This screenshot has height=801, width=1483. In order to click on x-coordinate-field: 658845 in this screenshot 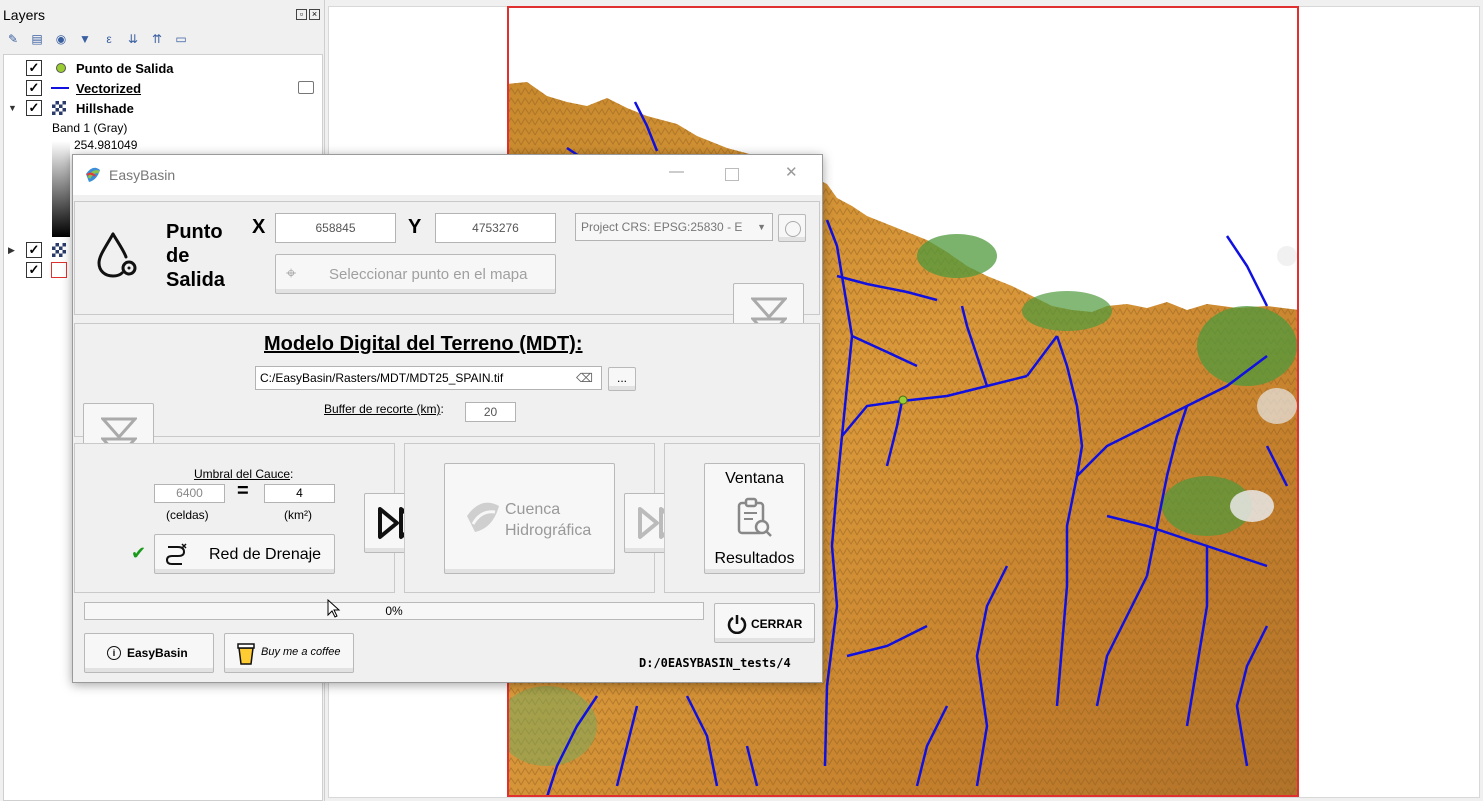, I will do `click(335, 228)`.